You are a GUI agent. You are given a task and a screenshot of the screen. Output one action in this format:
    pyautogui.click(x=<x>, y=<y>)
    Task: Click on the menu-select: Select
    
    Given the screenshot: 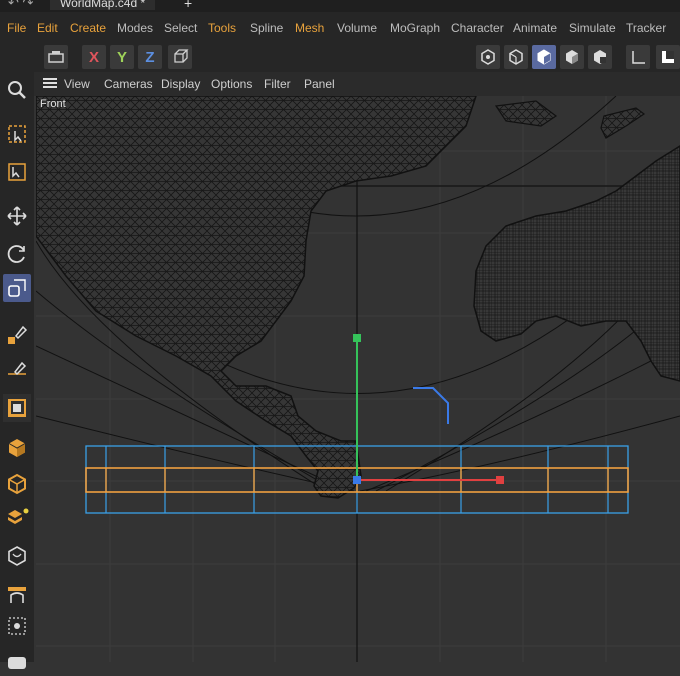 What is the action you would take?
    pyautogui.click(x=180, y=28)
    